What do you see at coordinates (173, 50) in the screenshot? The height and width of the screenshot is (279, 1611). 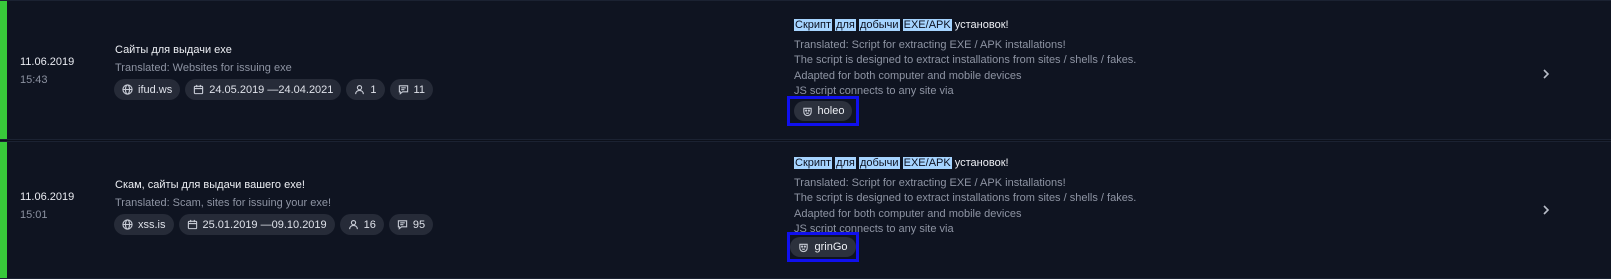 I see `thread-title: Сайты для выдачи exe` at bounding box center [173, 50].